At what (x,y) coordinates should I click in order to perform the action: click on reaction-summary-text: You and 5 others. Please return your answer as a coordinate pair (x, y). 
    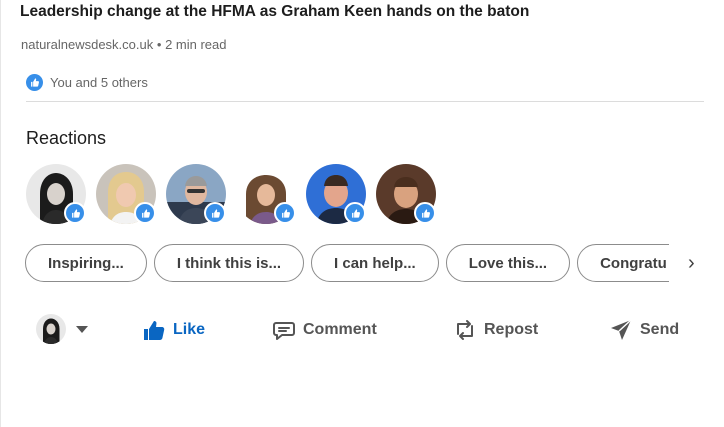
    Looking at the image, I should click on (99, 82).